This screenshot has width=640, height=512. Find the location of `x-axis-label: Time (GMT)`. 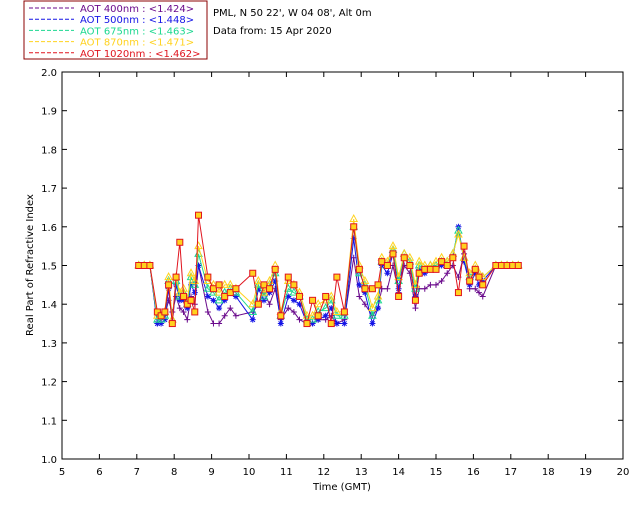

x-axis-label: Time (GMT) is located at coordinates (341, 487).